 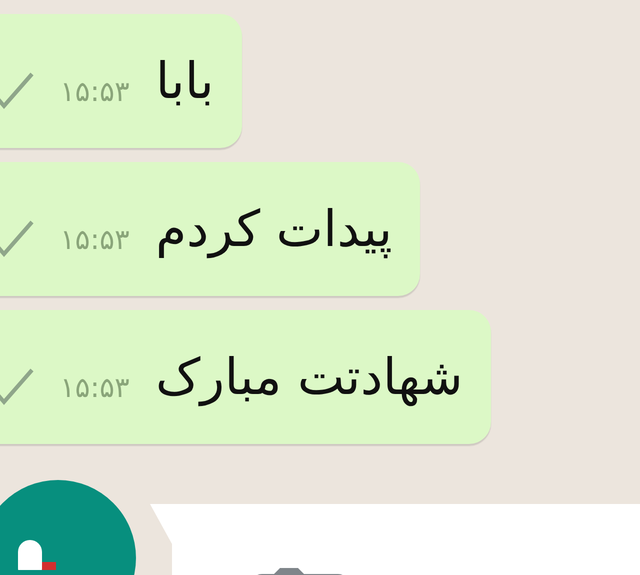 What do you see at coordinates (37, 555) in the screenshot?
I see `mic-icon` at bounding box center [37, 555].